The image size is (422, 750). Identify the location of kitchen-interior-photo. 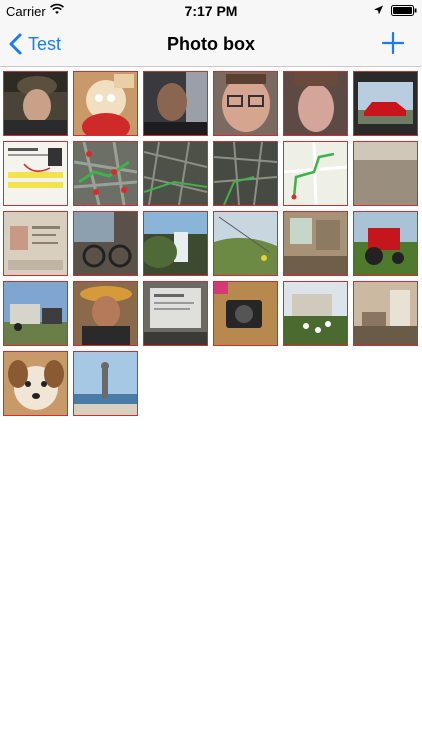
(385, 313).